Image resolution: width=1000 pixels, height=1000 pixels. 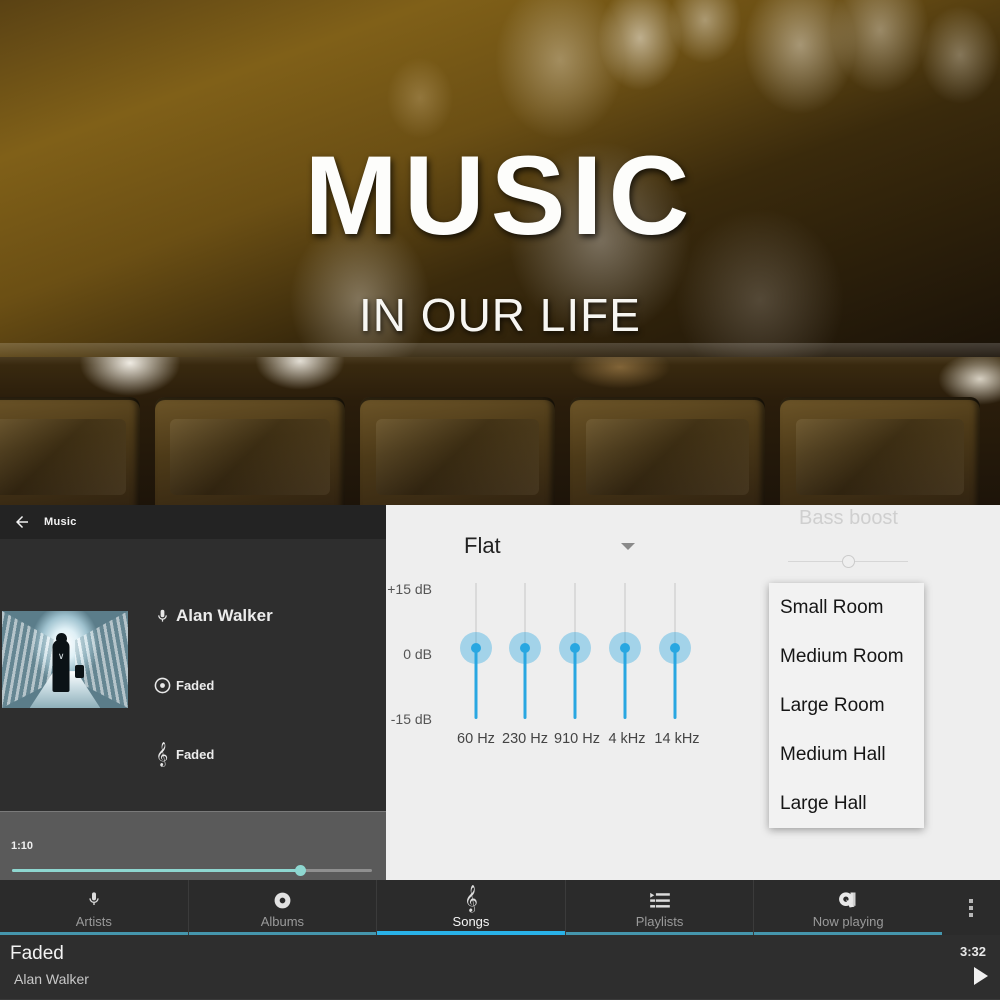 I want to click on metadata-artist-row: Alan Walker, so click(x=210, y=616).